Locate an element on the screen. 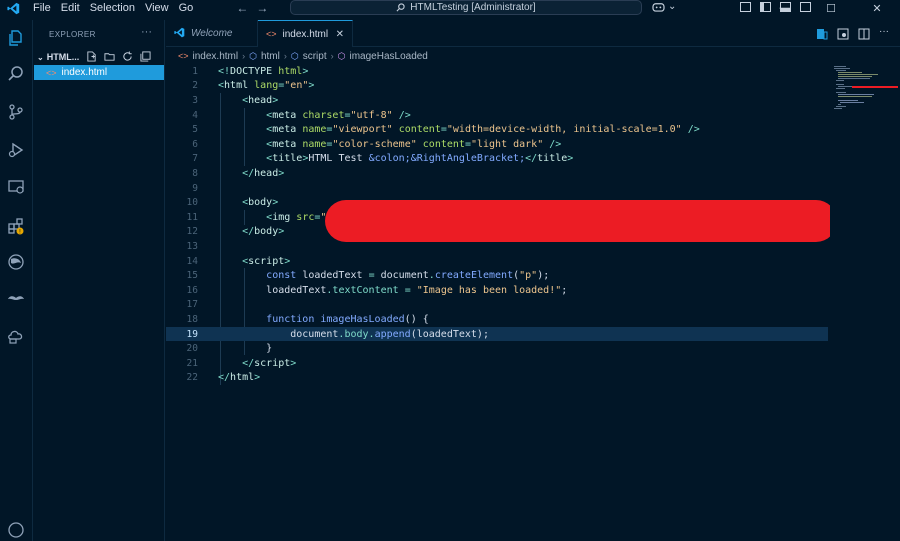 This screenshot has width=900, height=541. close-window-button: ✕ is located at coordinates (877, 8).